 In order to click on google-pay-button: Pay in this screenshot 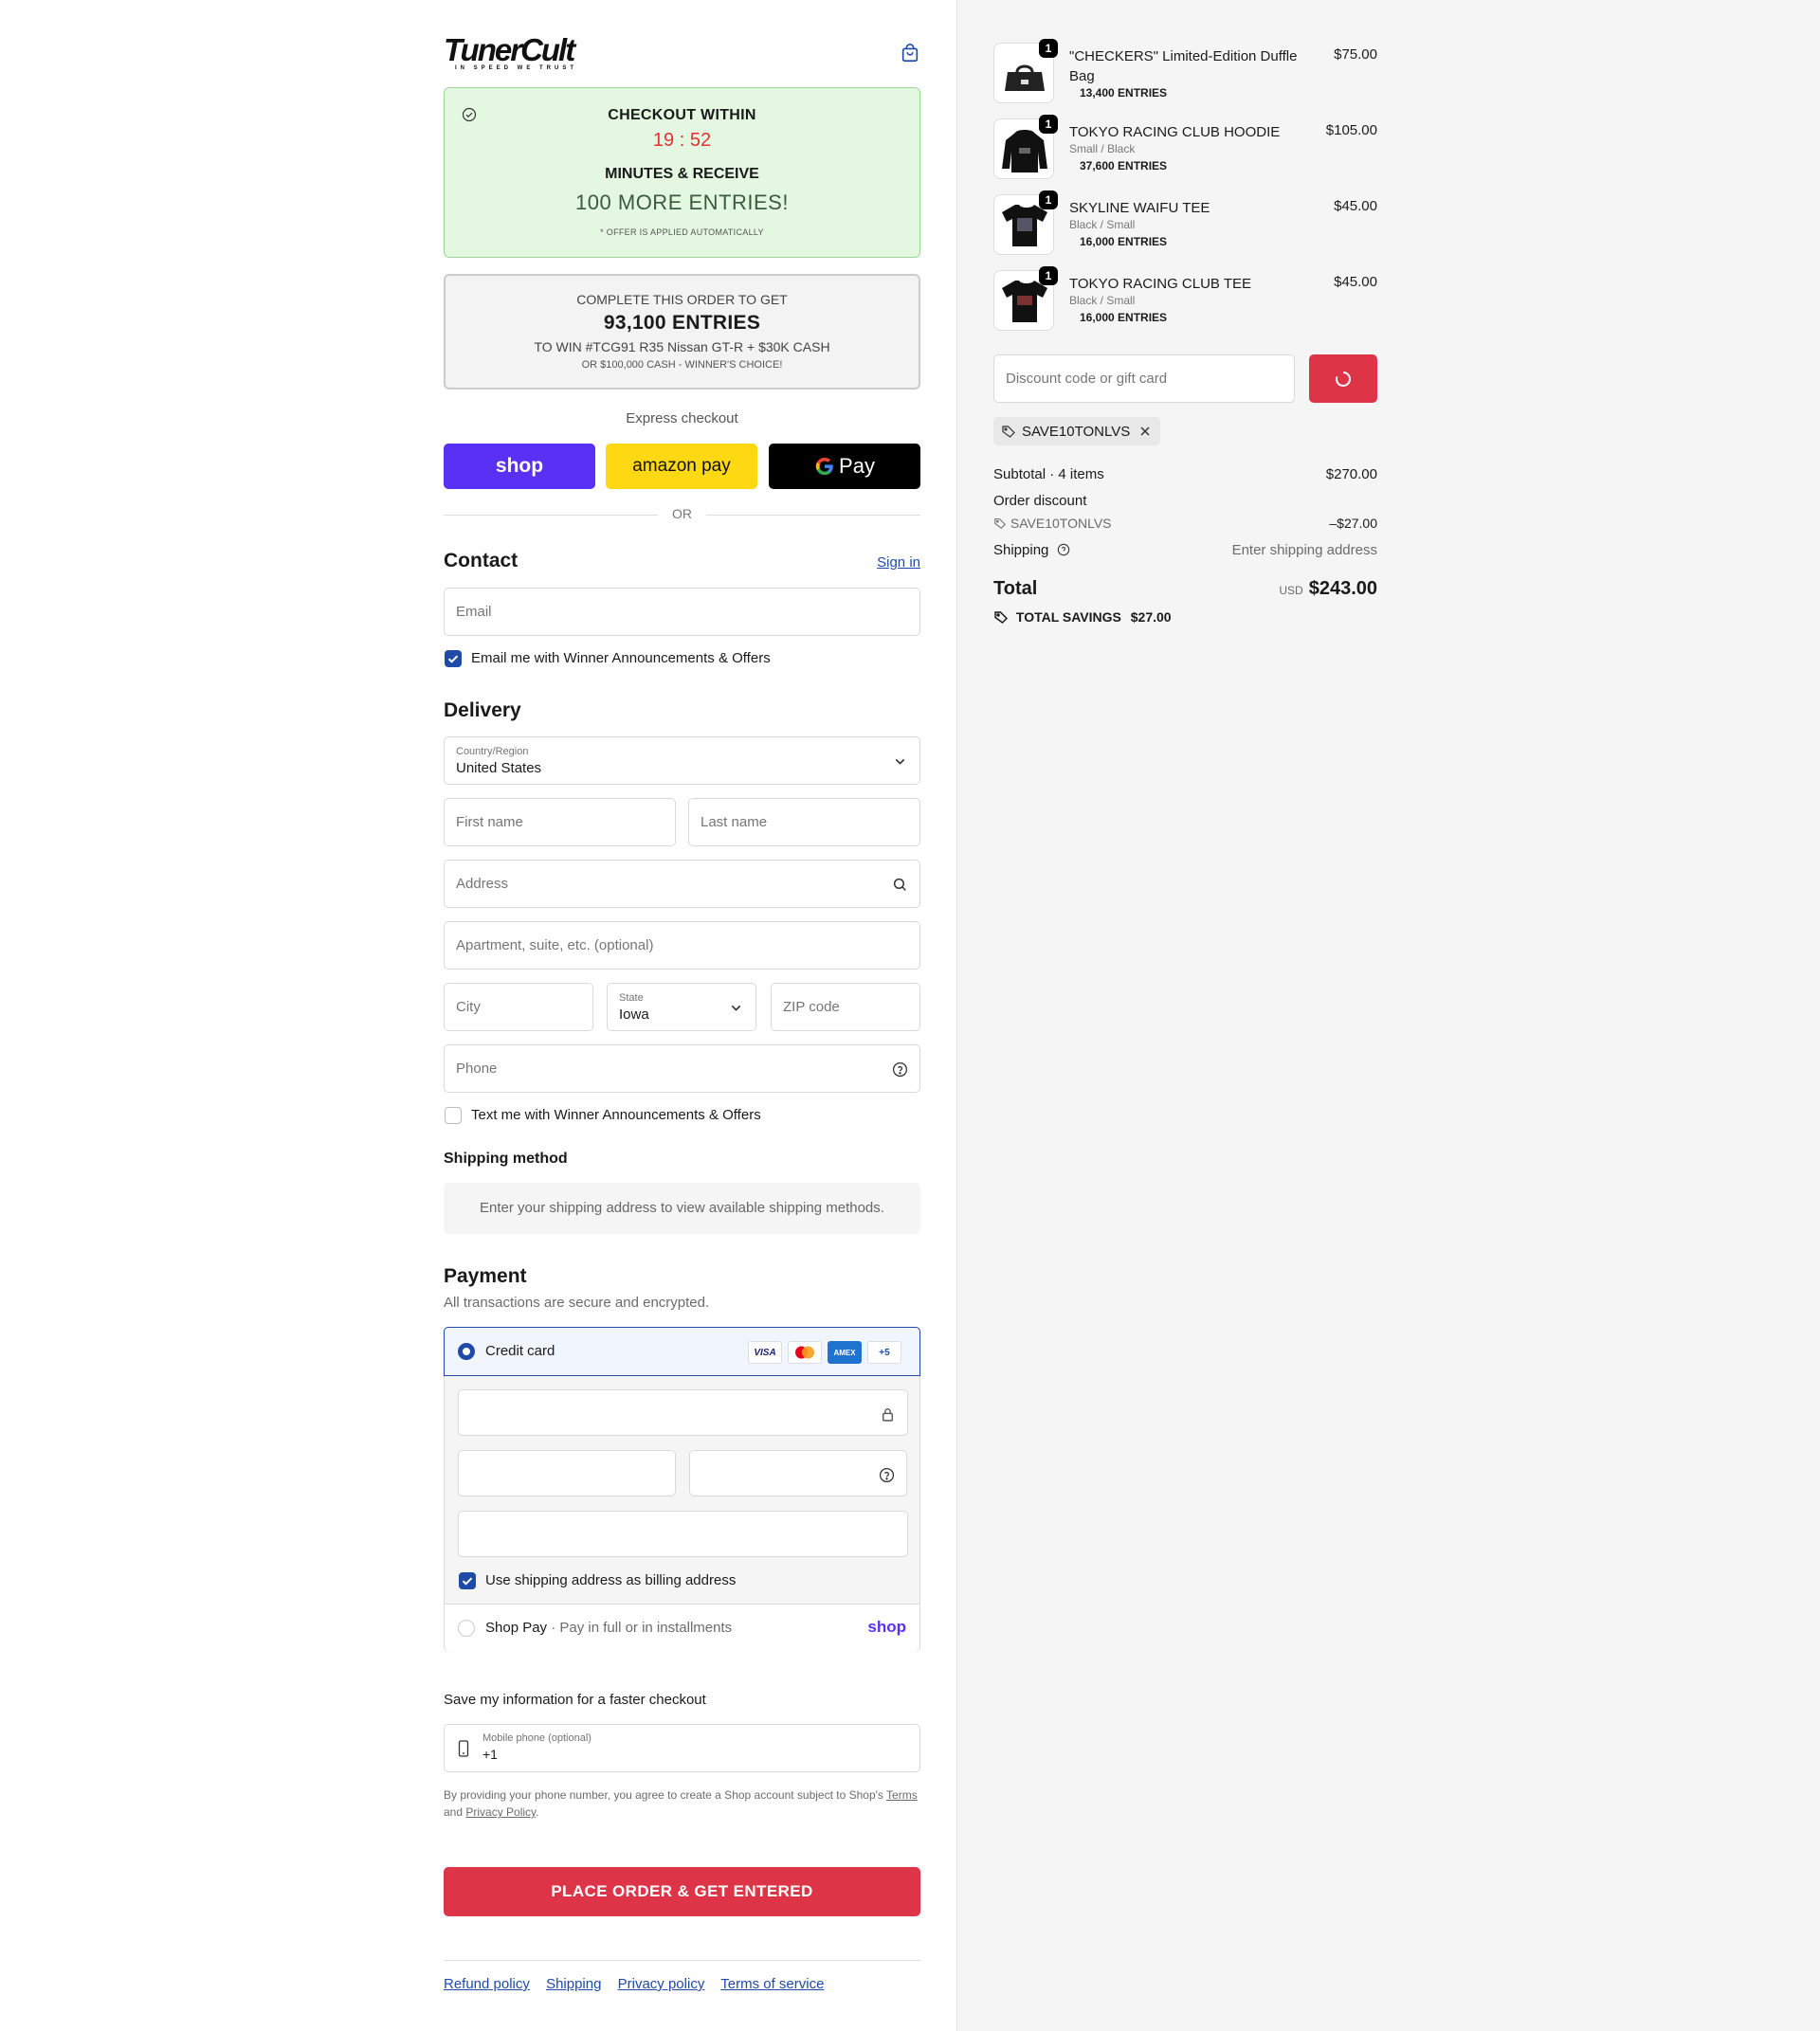, I will do `click(844, 466)`.